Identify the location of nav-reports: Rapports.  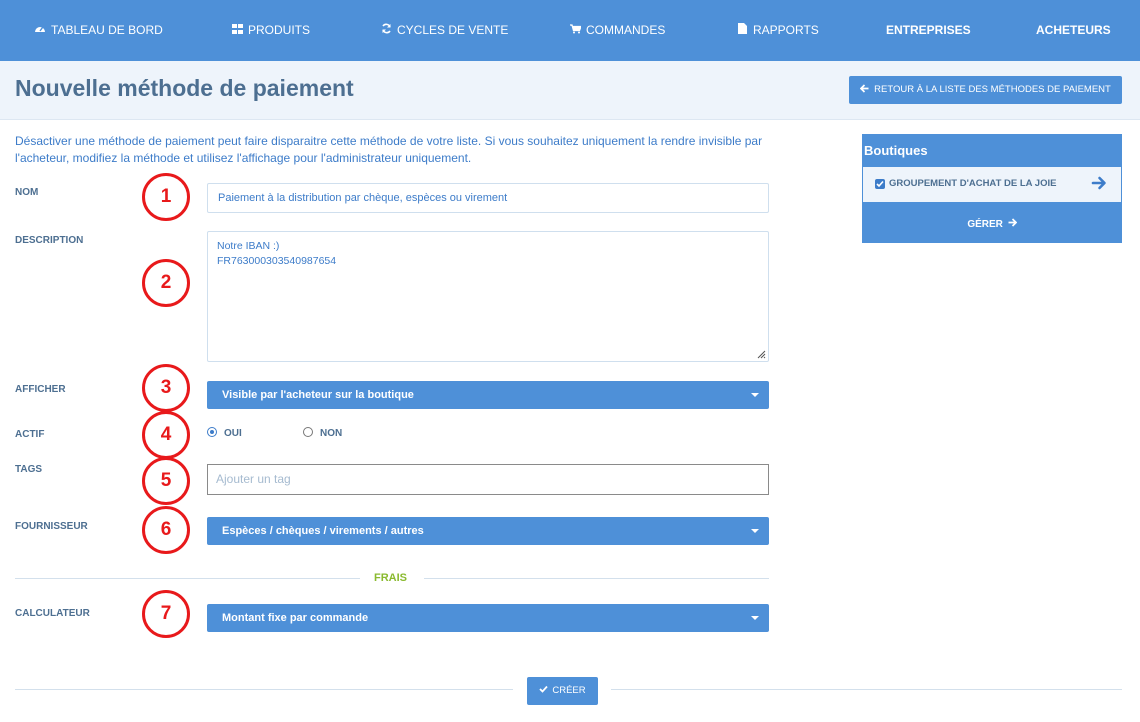
(777, 30).